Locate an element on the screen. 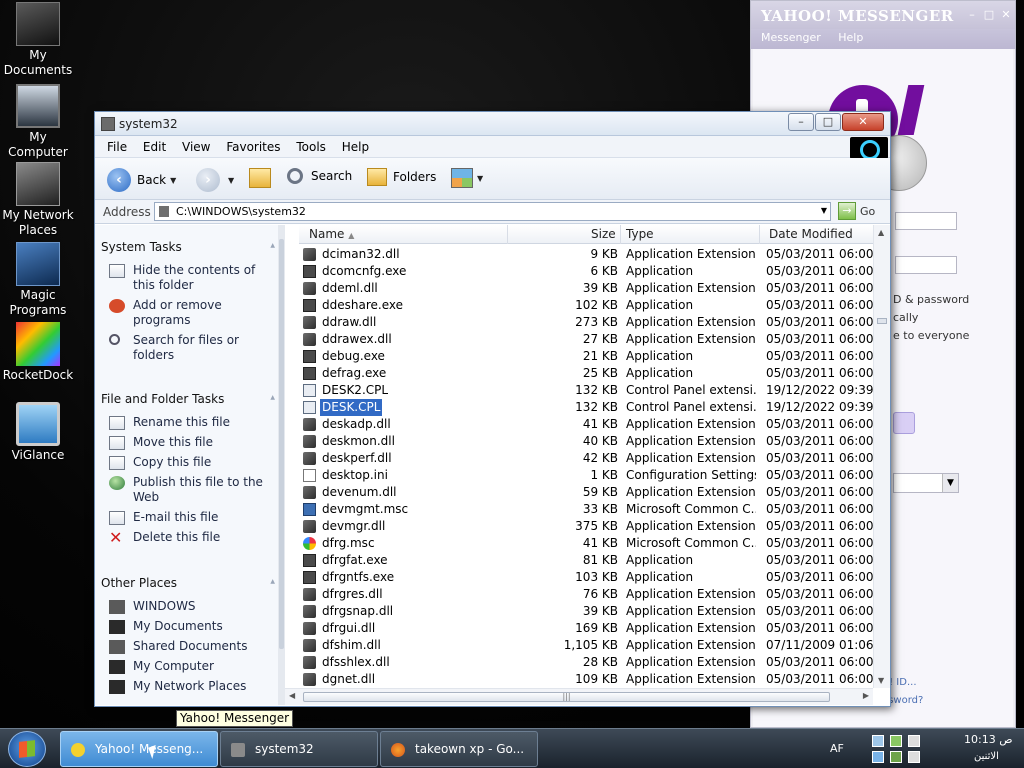 The image size is (1024, 768). start-button is located at coordinates (27, 749).